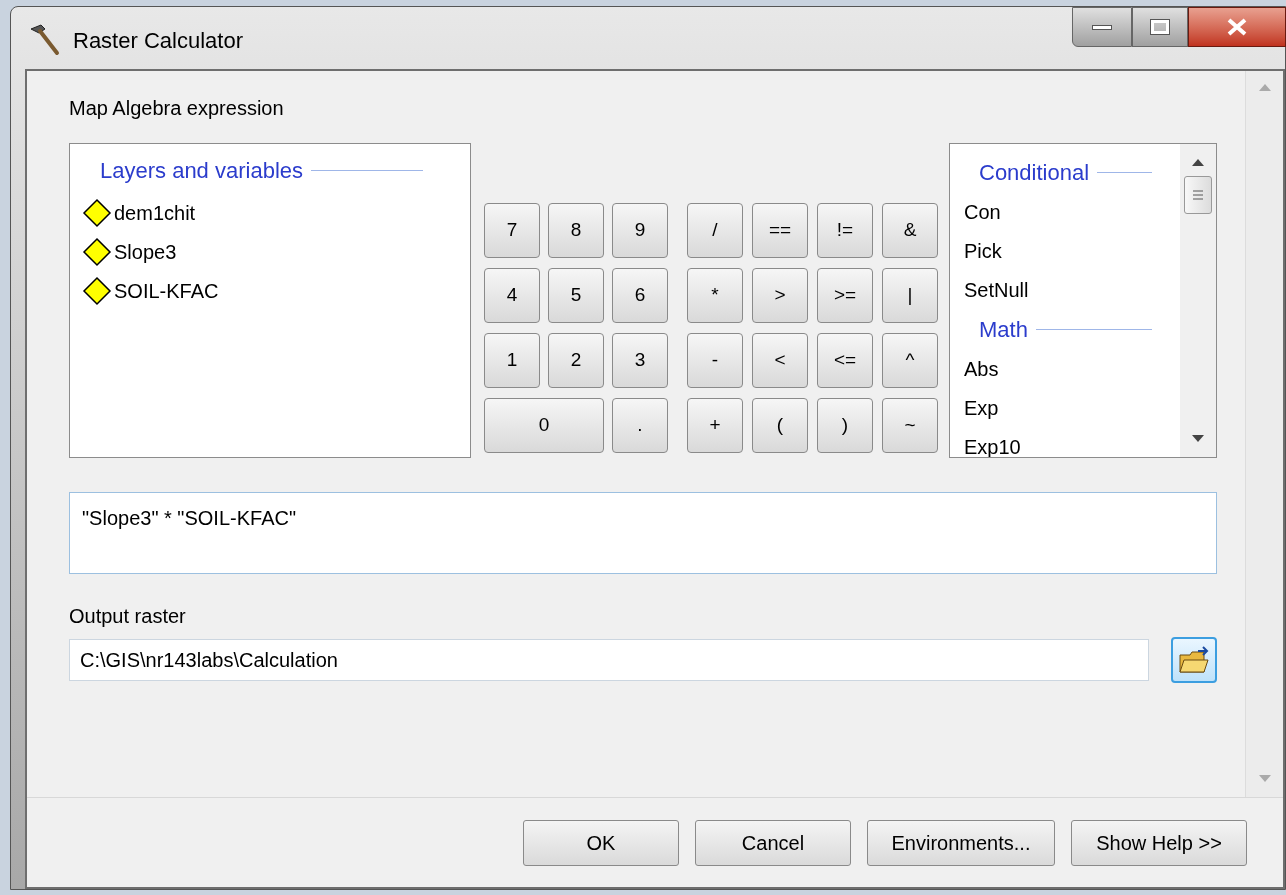  I want to click on calculator-key: ), so click(845, 425).